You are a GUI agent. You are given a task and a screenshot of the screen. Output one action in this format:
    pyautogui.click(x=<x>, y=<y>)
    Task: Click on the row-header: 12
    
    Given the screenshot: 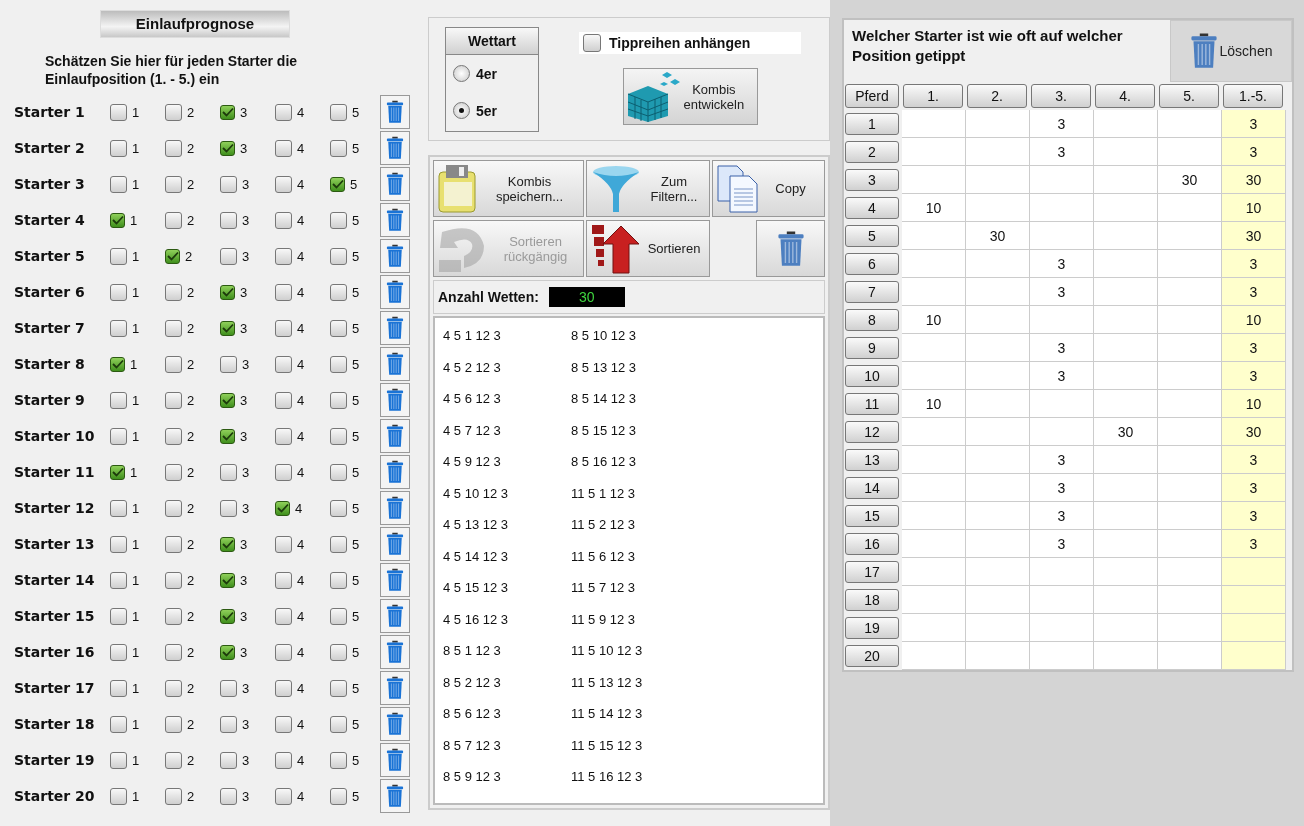 What is the action you would take?
    pyautogui.click(x=872, y=432)
    